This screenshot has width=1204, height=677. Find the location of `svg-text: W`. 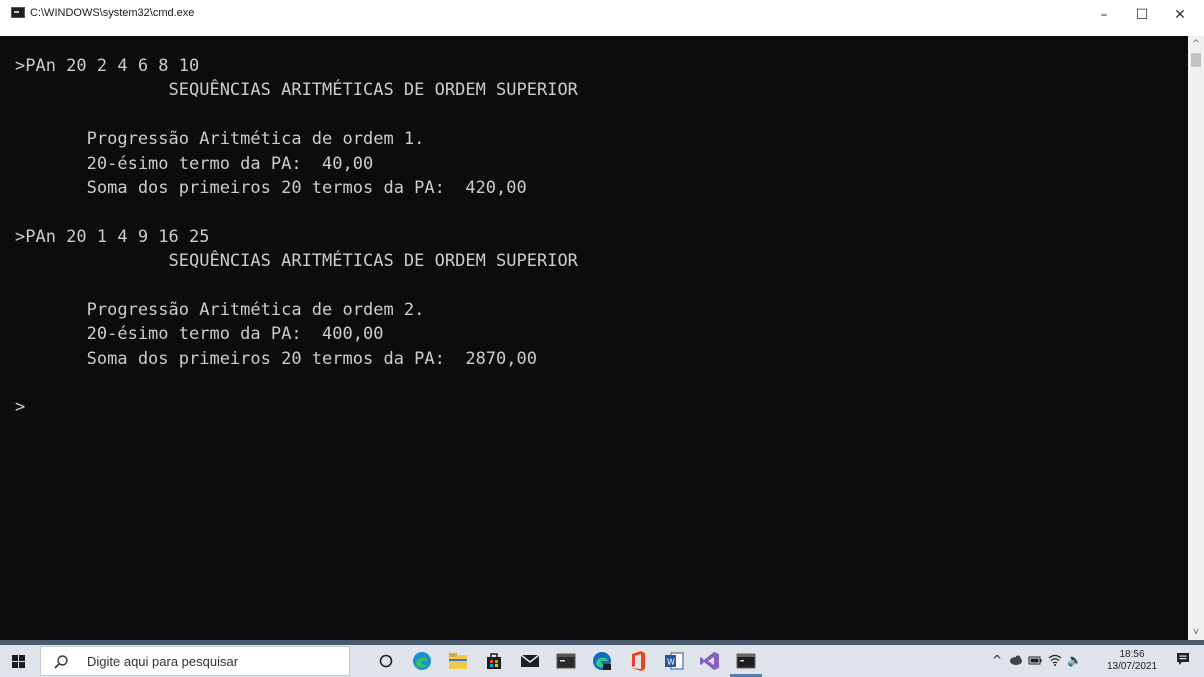

svg-text: W is located at coordinates (671, 662).